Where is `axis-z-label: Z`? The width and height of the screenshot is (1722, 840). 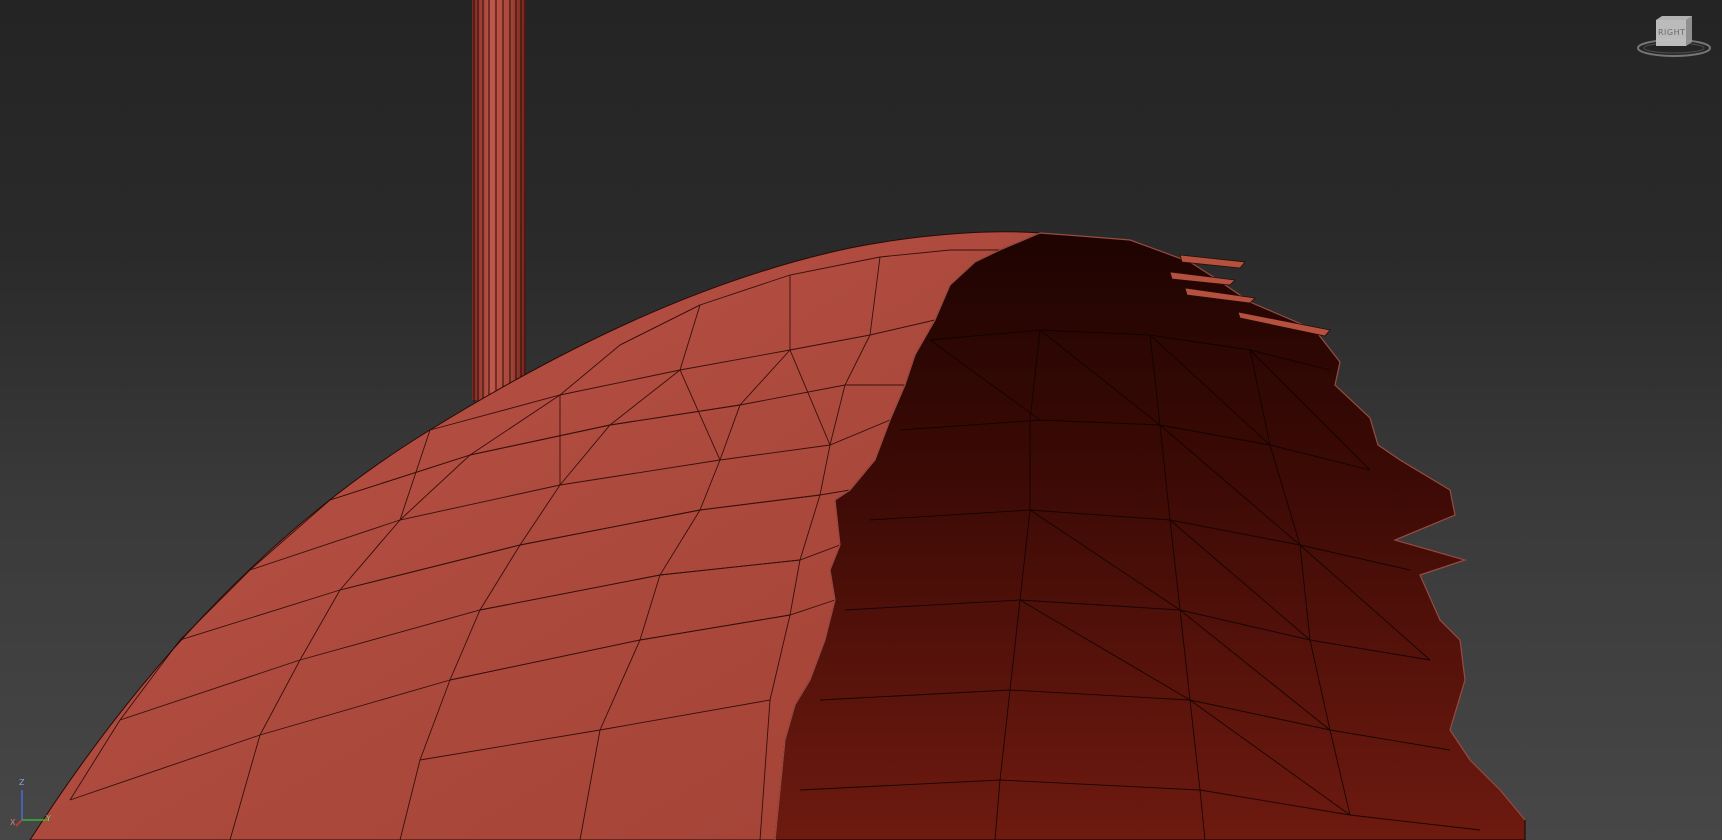
axis-z-label: Z is located at coordinates (22, 782).